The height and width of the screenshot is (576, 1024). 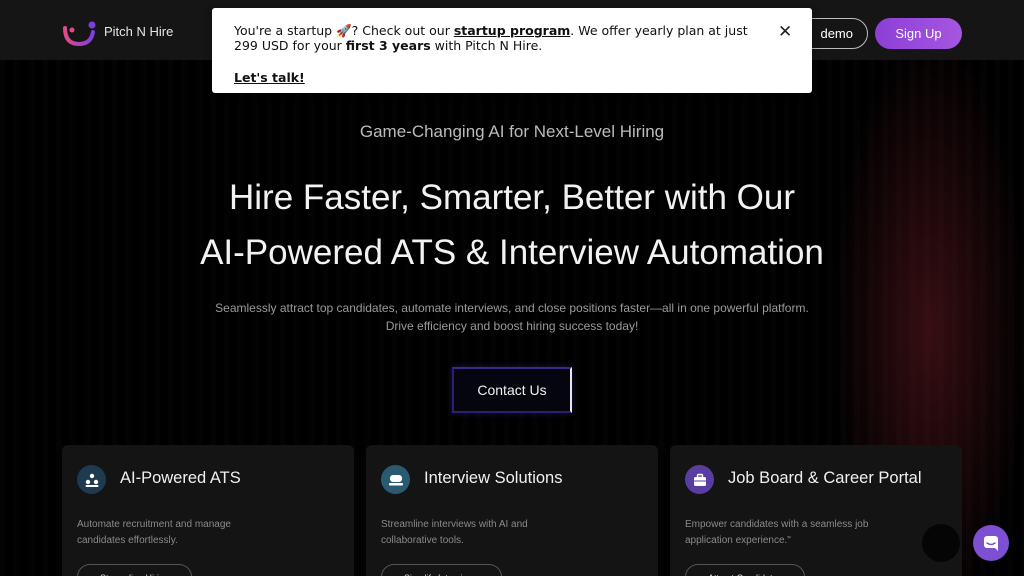 What do you see at coordinates (138, 31) in the screenshot?
I see `brand-name: Pitch N Hire` at bounding box center [138, 31].